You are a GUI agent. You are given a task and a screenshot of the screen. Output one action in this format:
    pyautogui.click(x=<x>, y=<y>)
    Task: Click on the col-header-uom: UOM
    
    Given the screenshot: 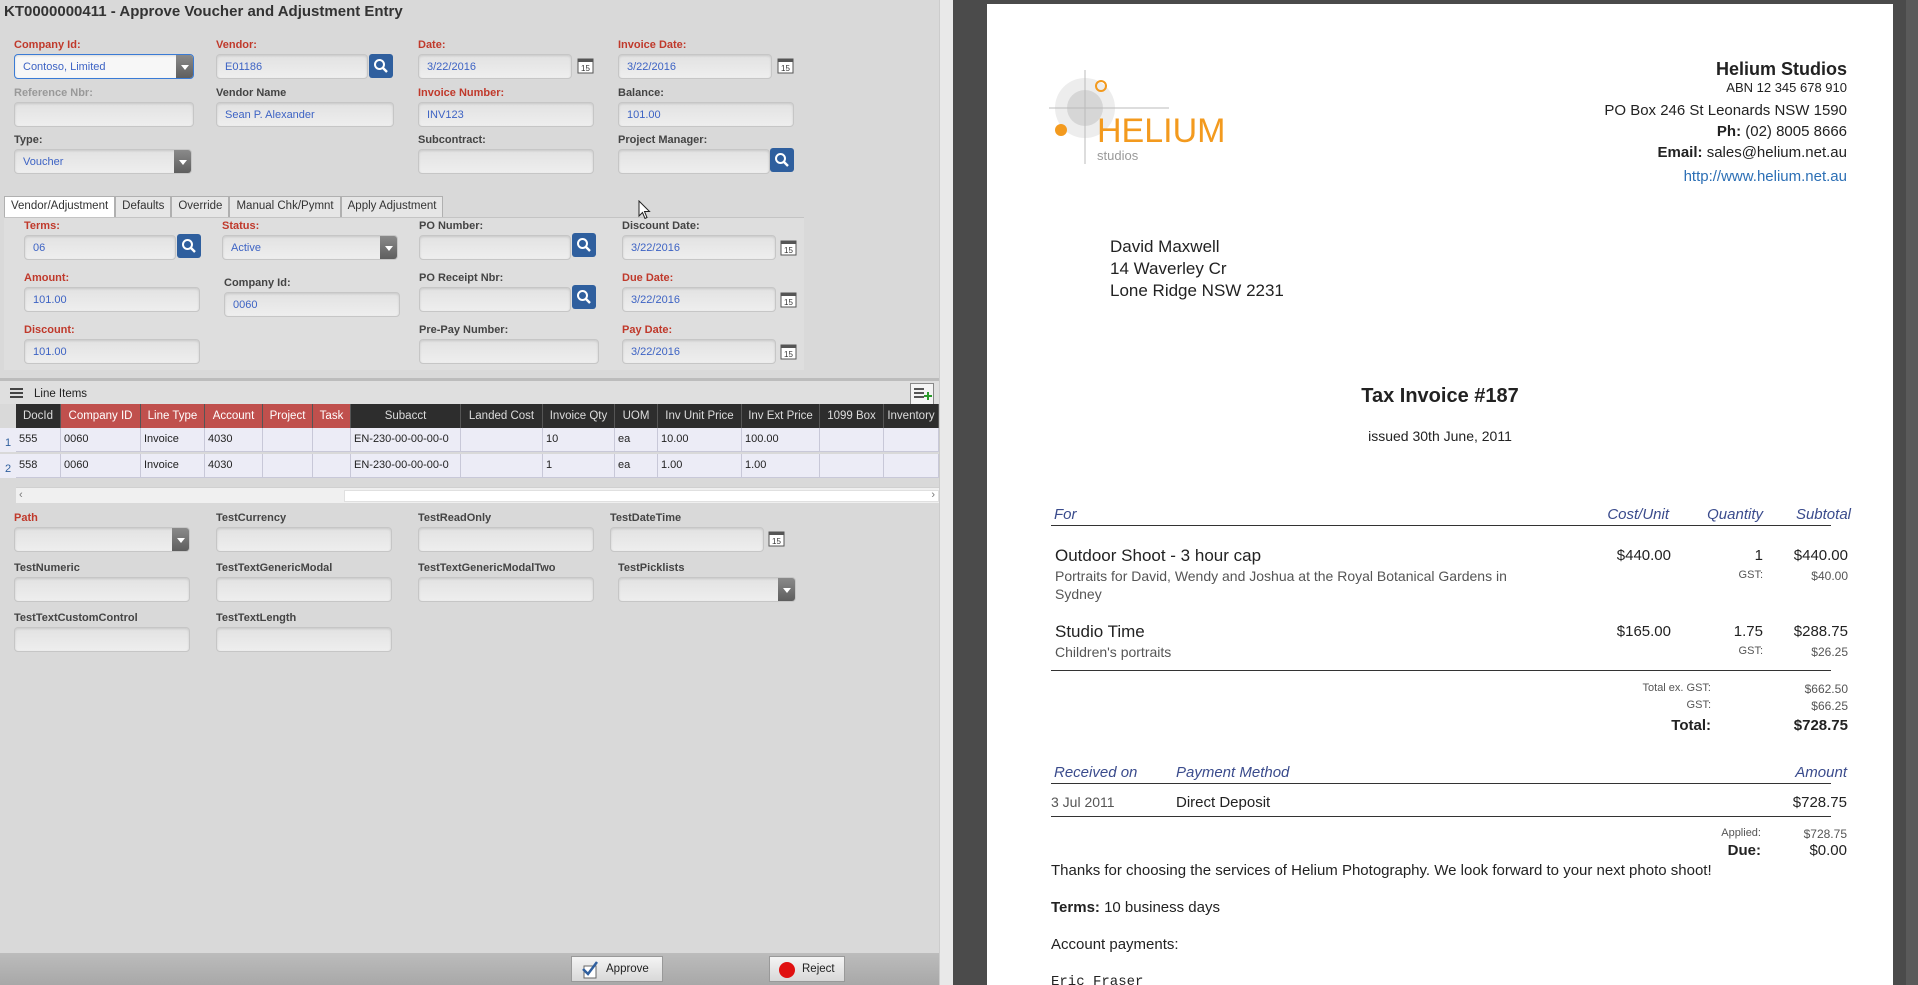 What is the action you would take?
    pyautogui.click(x=636, y=416)
    